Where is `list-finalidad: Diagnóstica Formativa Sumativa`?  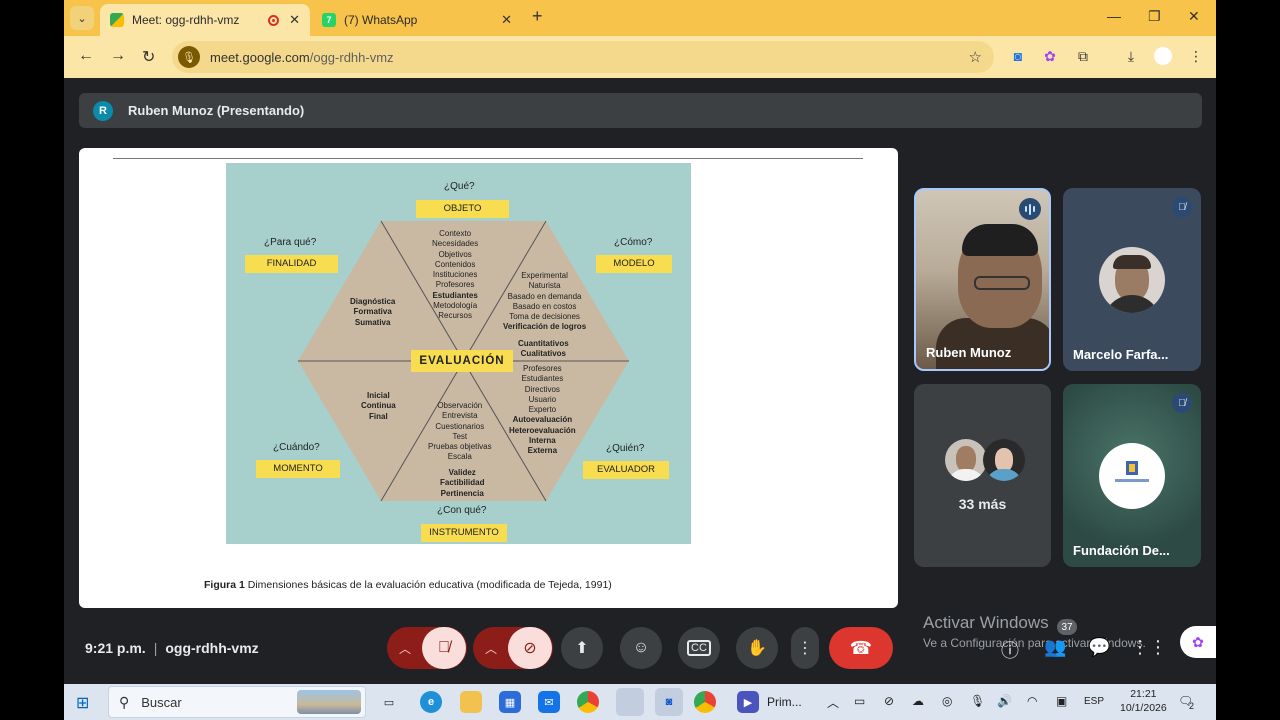 list-finalidad: Diagnóstica Formativa Sumativa is located at coordinates (373, 312).